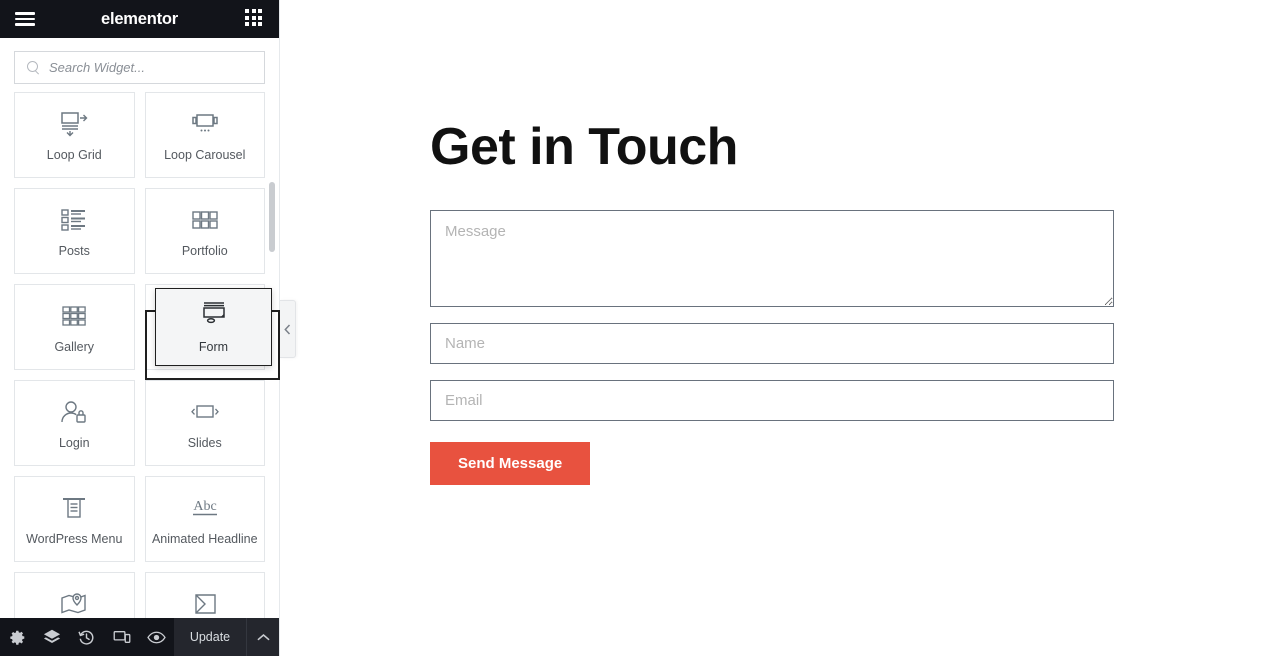  Describe the element at coordinates (772, 400) in the screenshot. I see `email-input` at that location.